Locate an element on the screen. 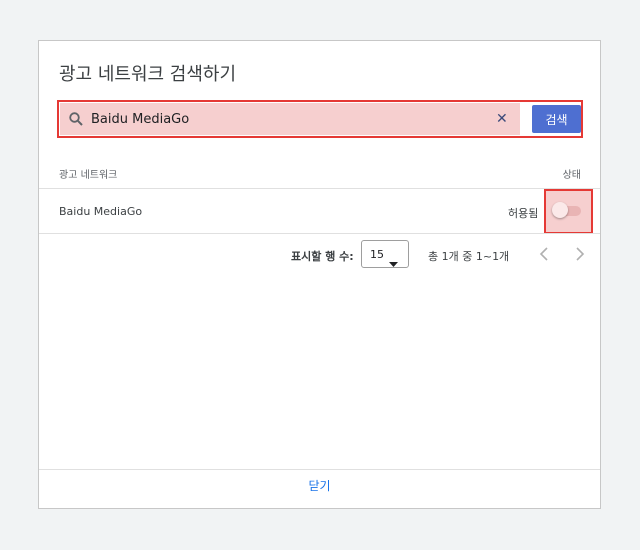 The height and width of the screenshot is (550, 640). search-icon is located at coordinates (76, 120).